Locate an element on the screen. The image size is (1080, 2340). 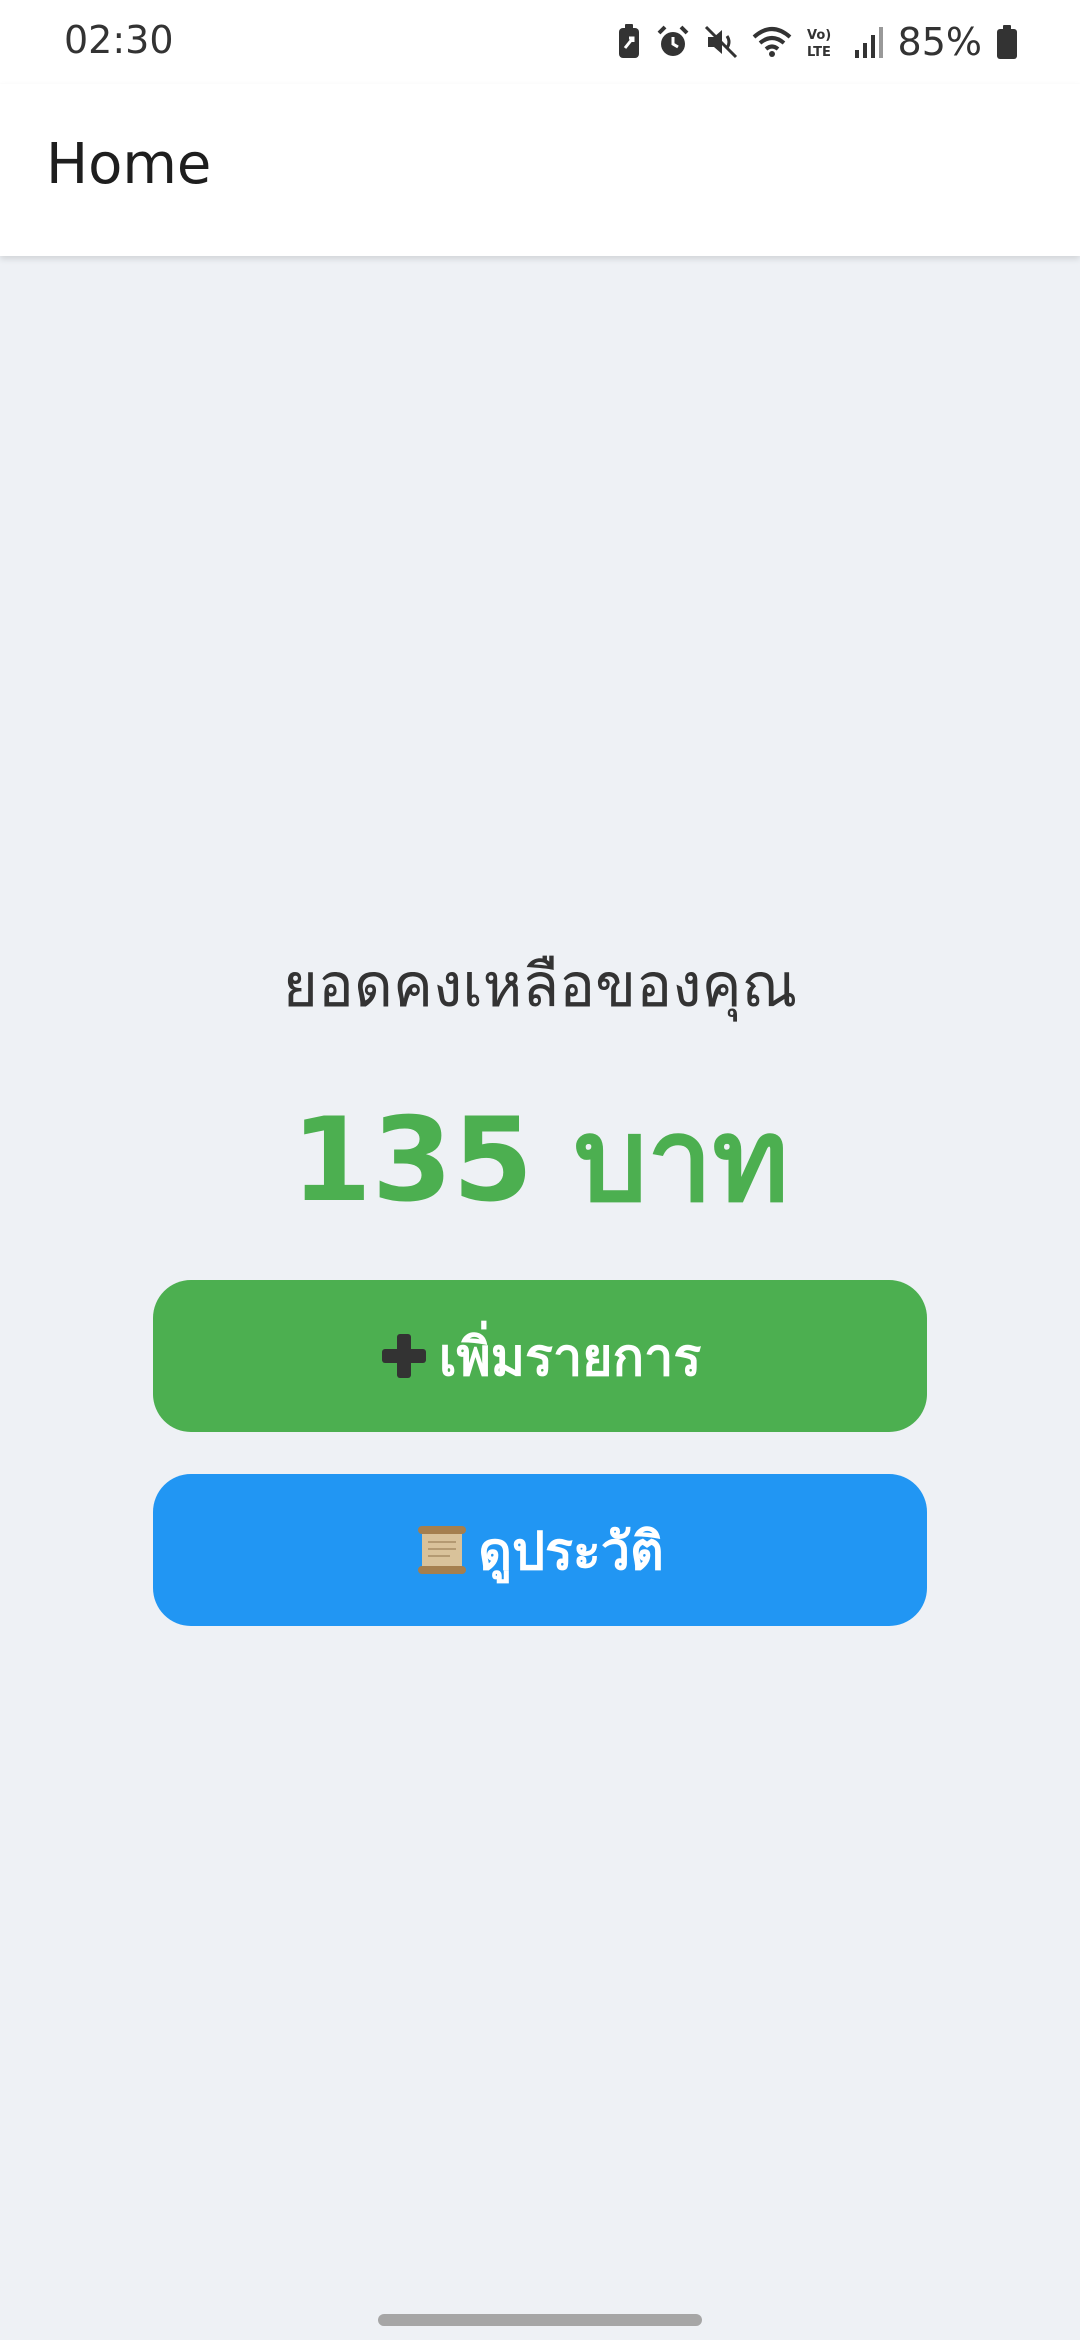
balance-label: ยอดคงเหลือของคุณ is located at coordinates (540, 986).